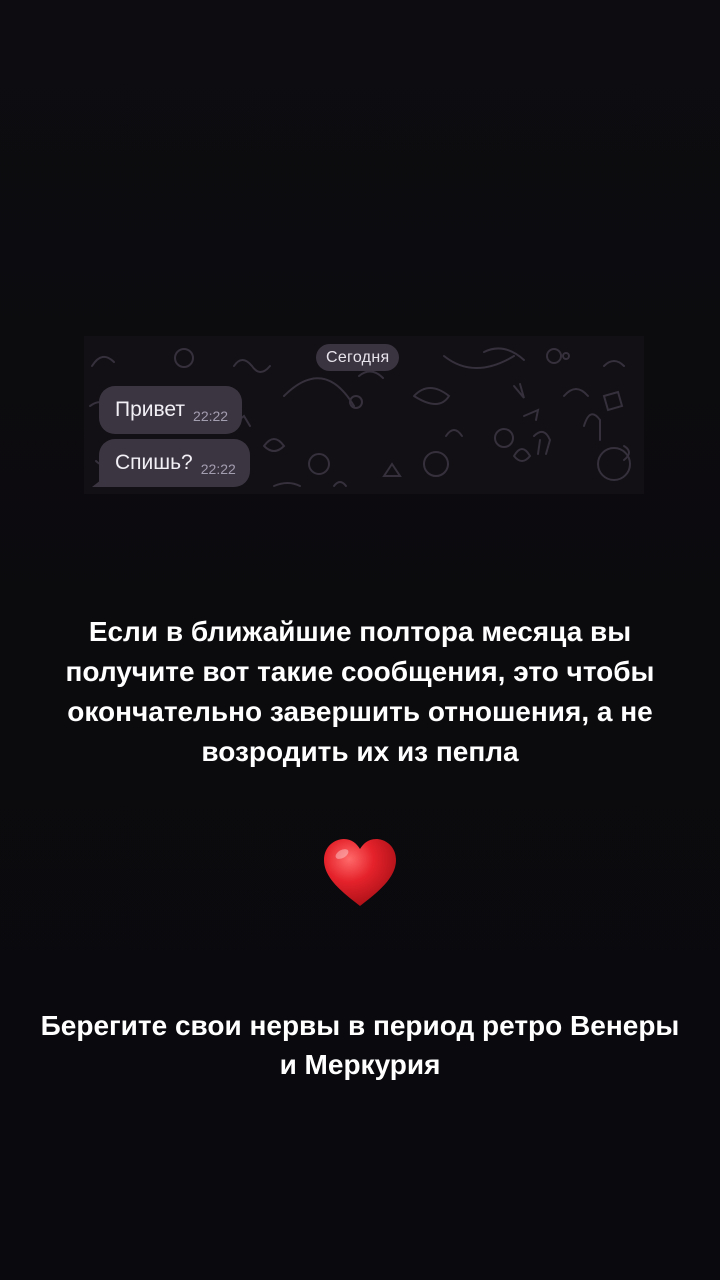 Image resolution: width=720 pixels, height=1280 pixels. Describe the element at coordinates (360, 872) in the screenshot. I see `red-heart-icon` at that location.